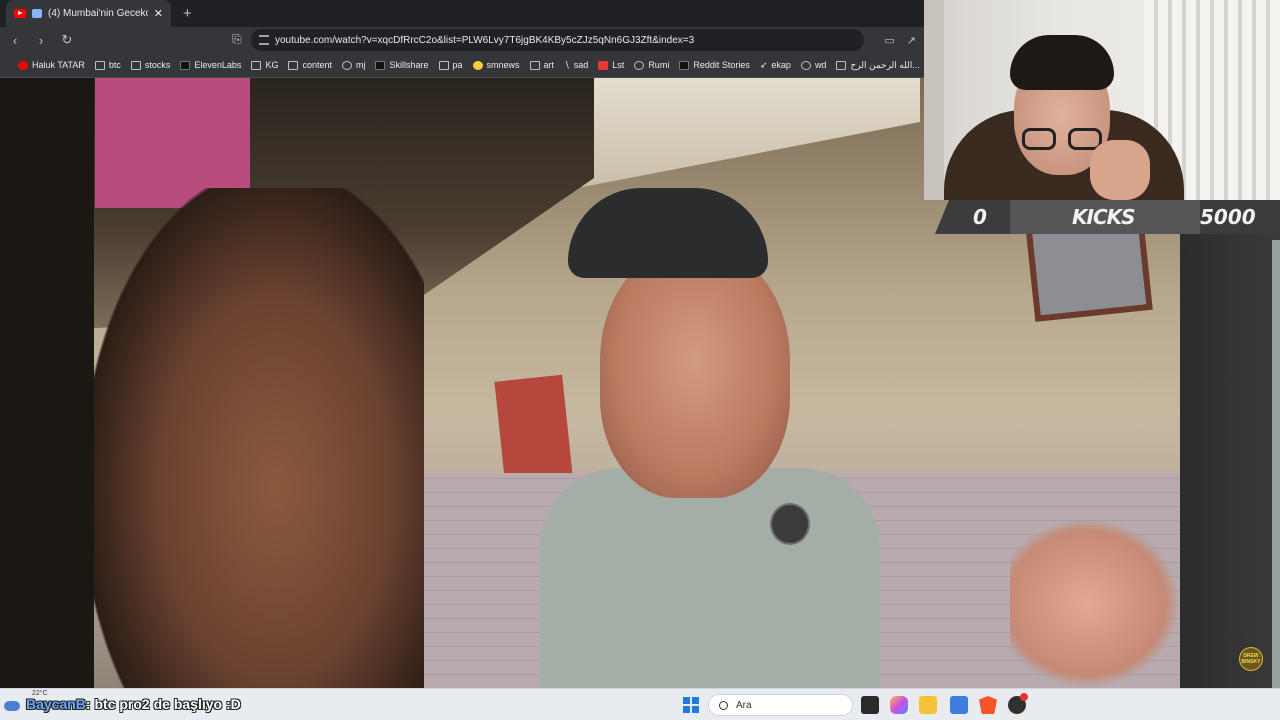 This screenshot has height=720, width=1280. I want to click on task-view-icon, so click(870, 705).